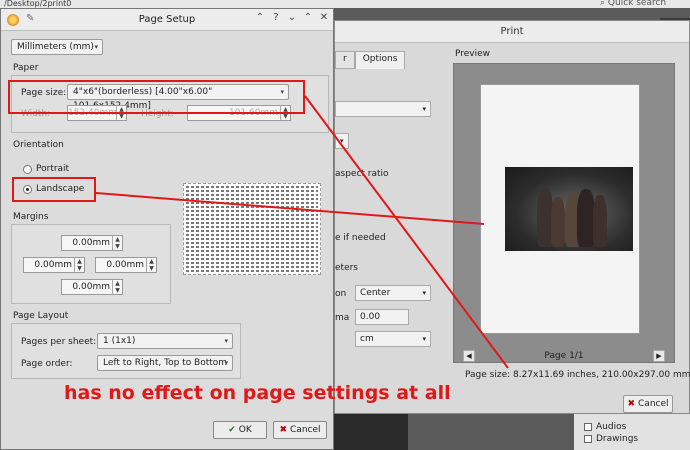 The height and width of the screenshot is (450, 690). I want to click on print-tabs: r Options, so click(370, 60).